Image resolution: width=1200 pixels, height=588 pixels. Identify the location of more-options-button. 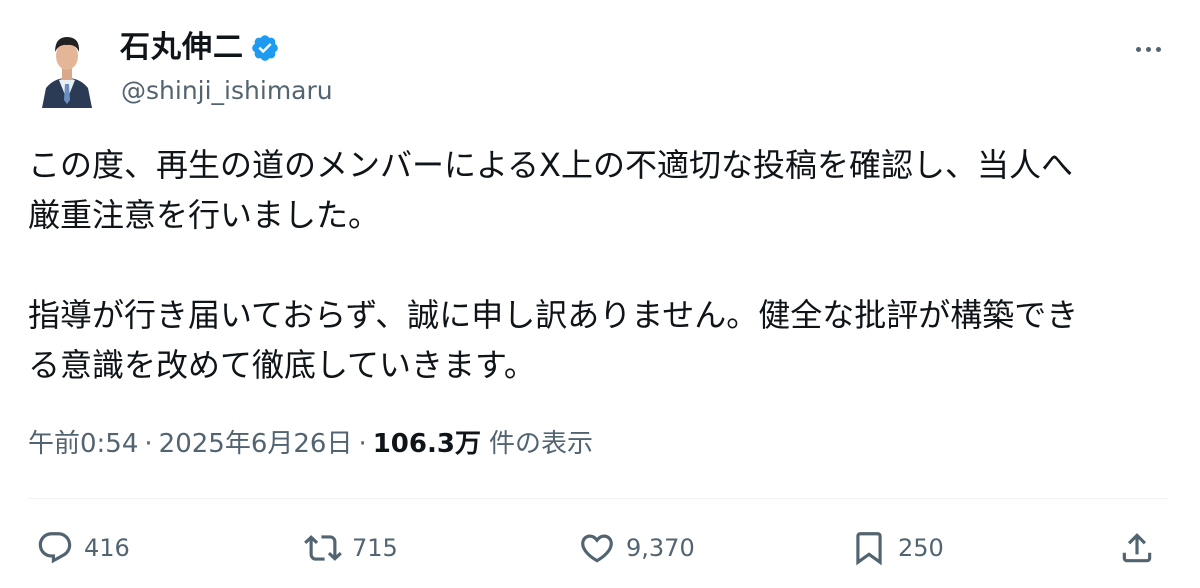
(1148, 49).